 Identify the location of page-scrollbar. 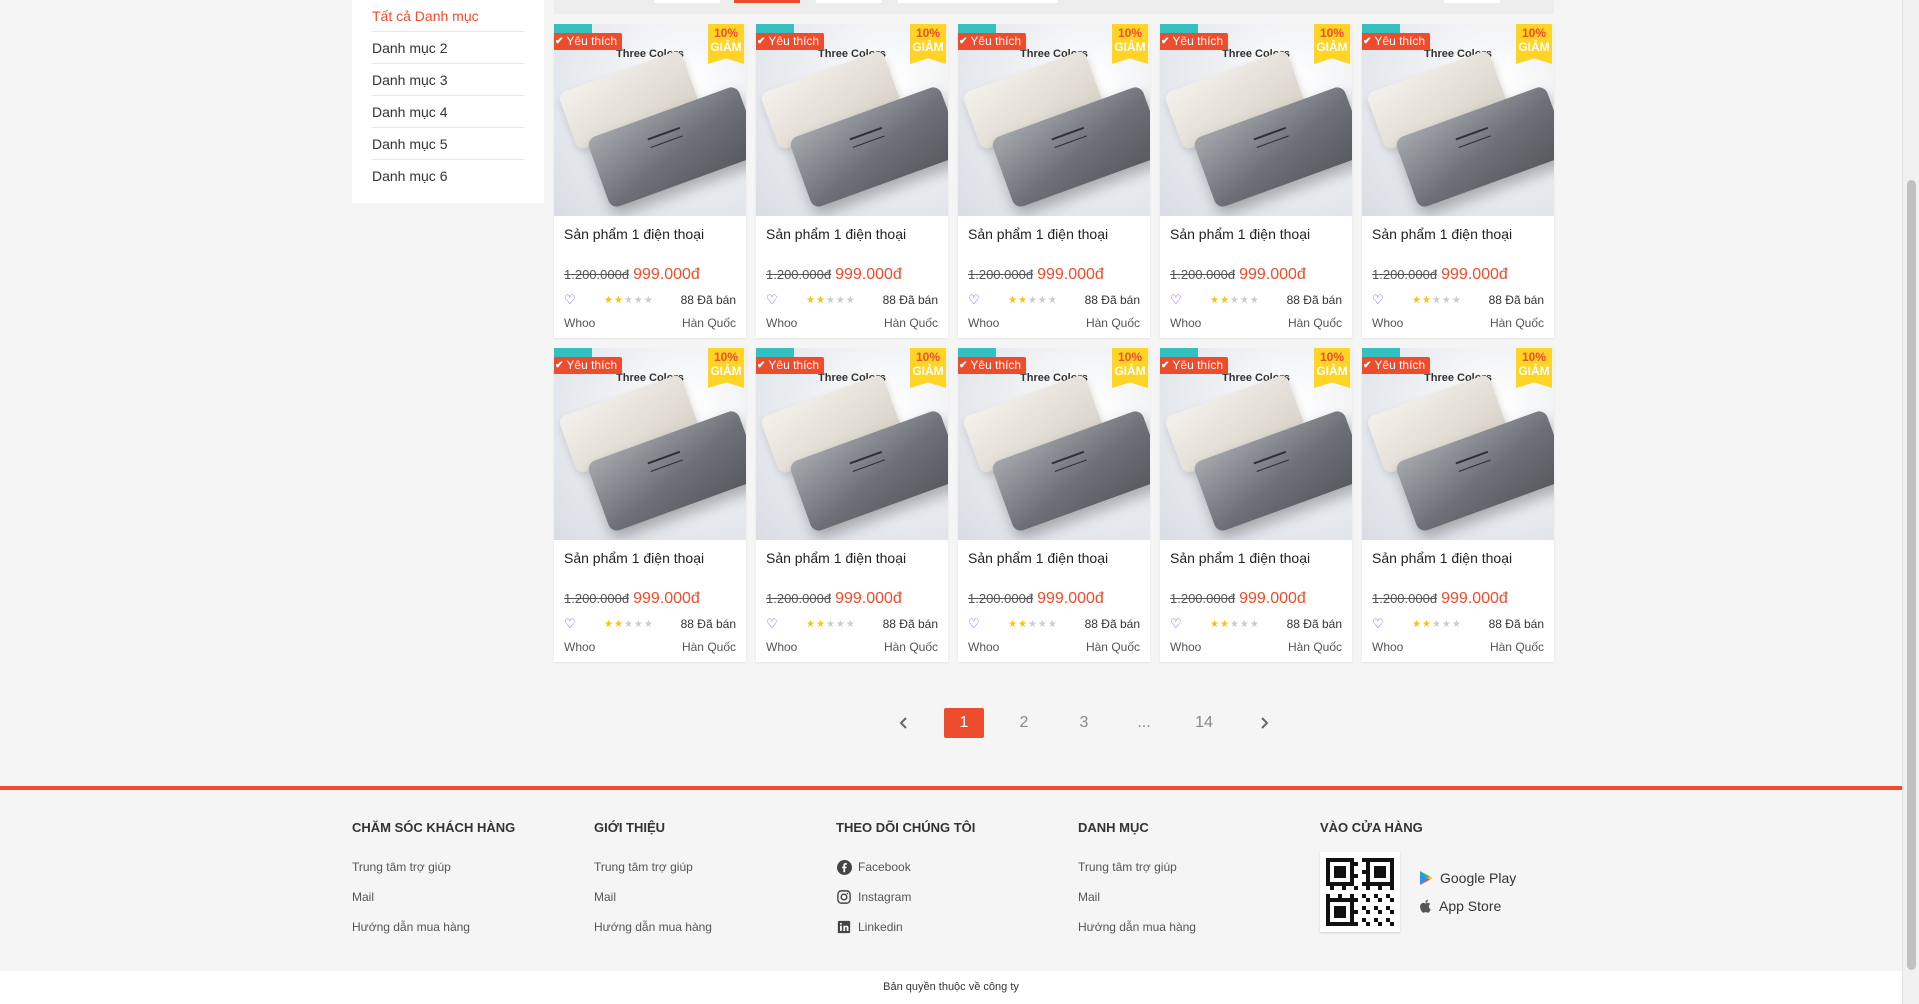
(1910, 502).